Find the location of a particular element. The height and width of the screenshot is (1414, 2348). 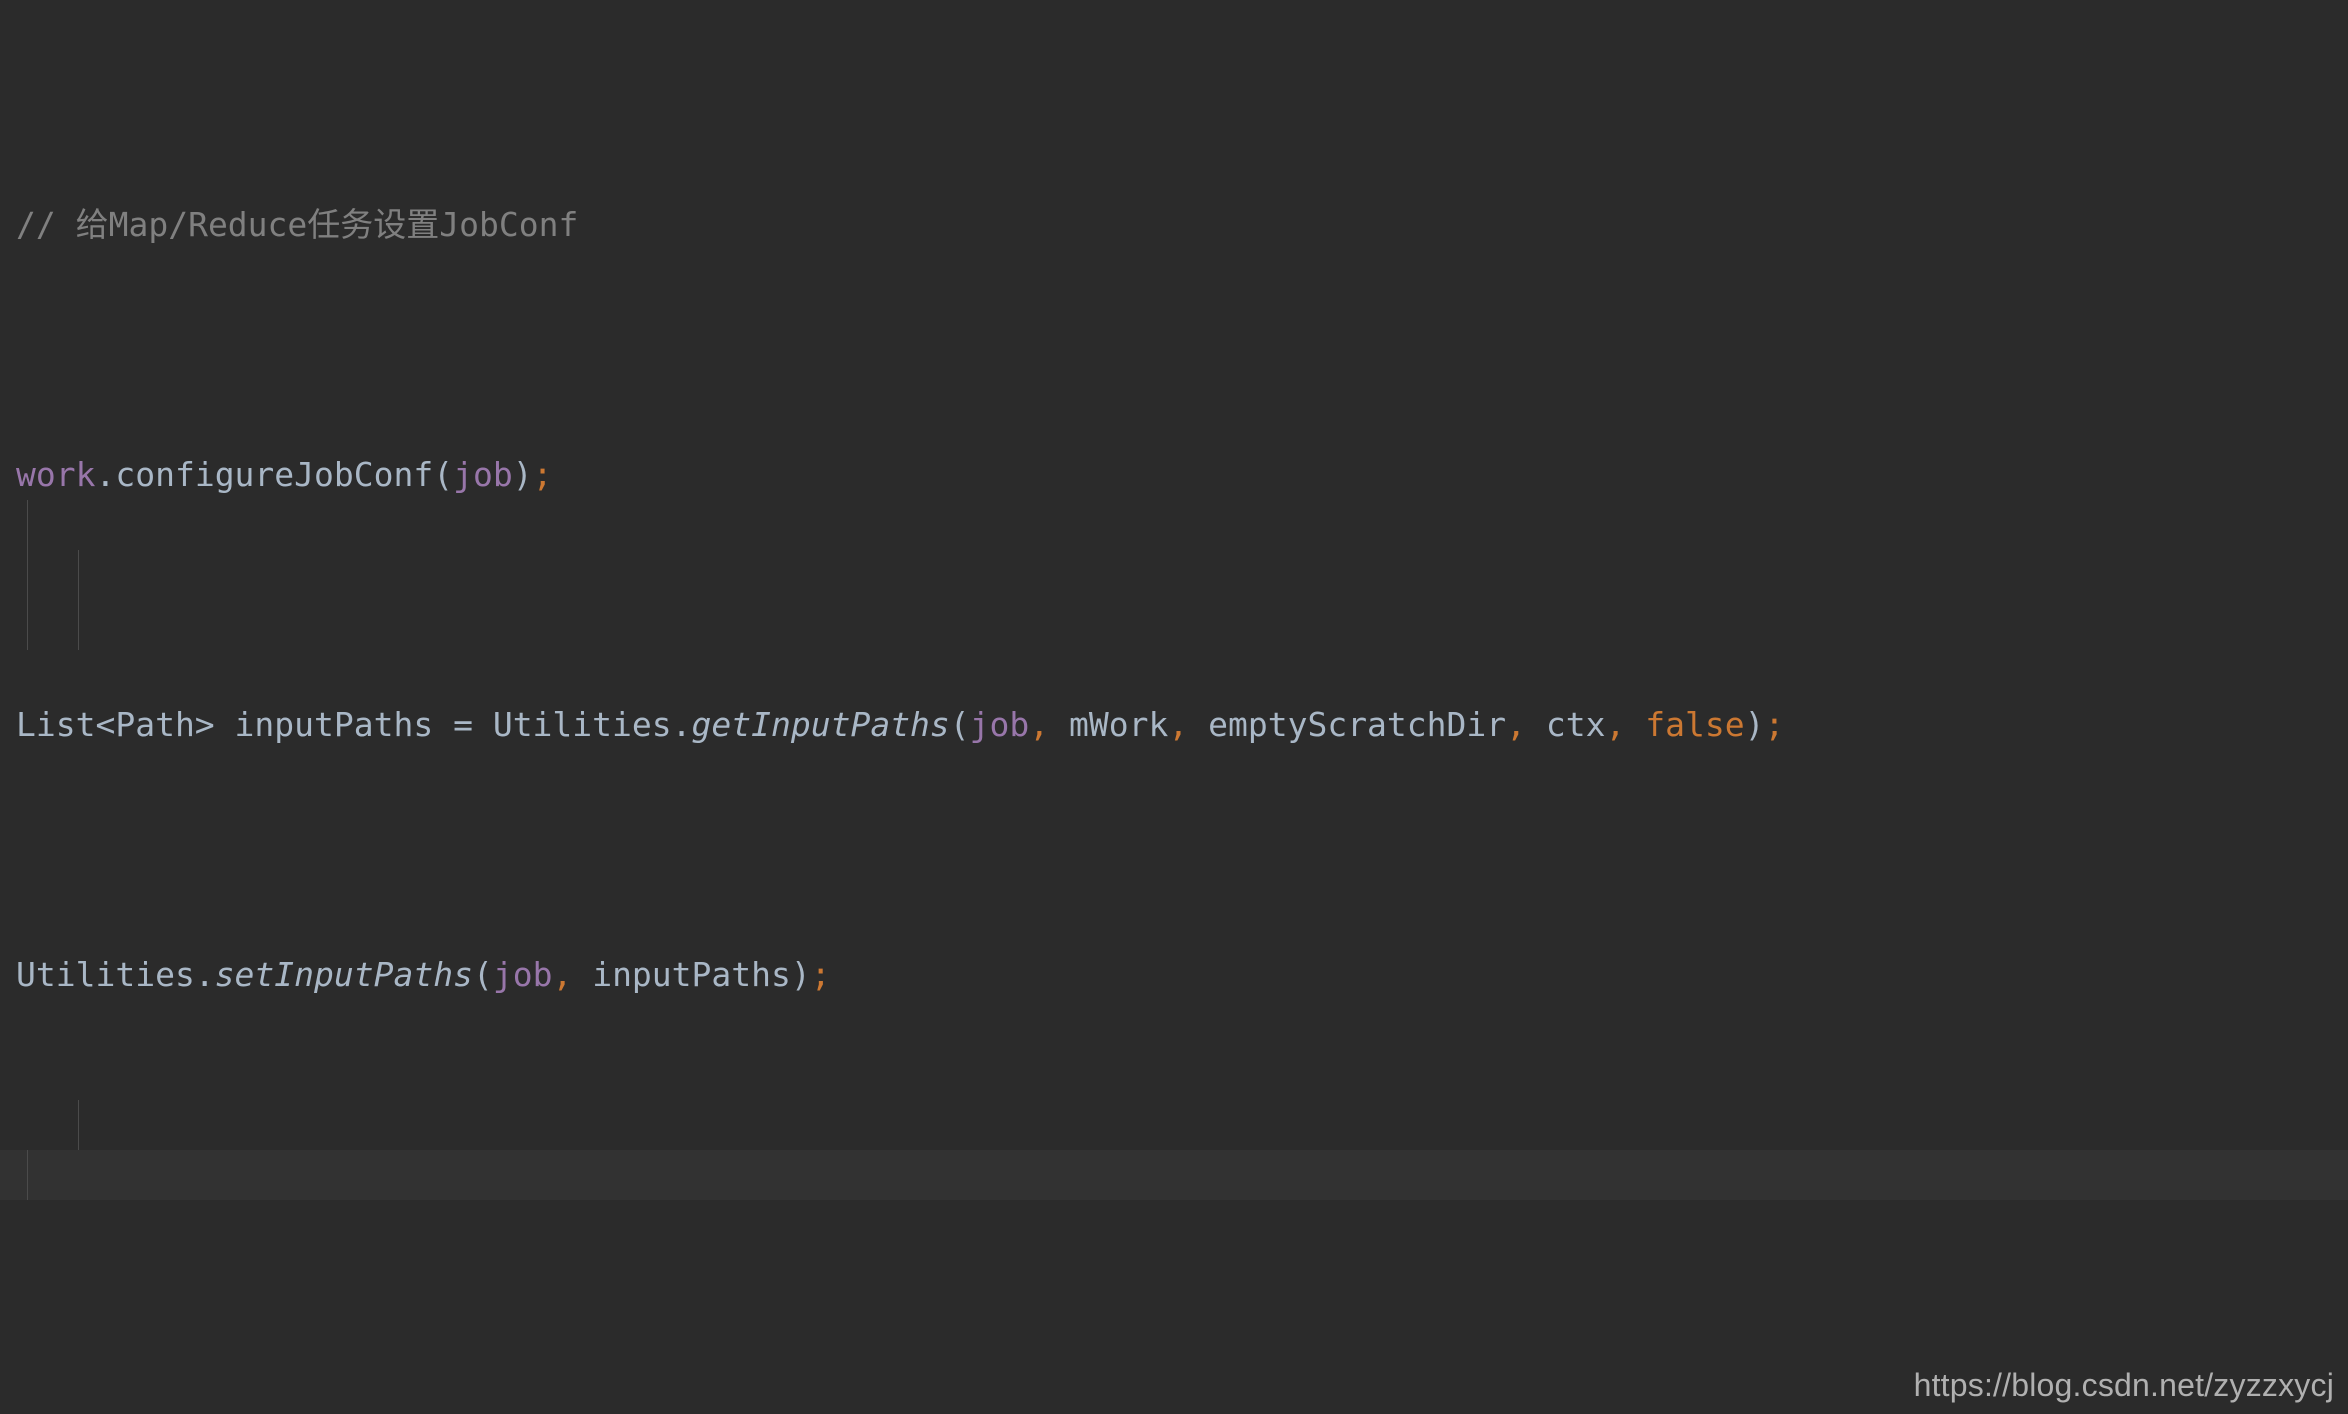

code-token: ctx is located at coordinates (1566, 724).